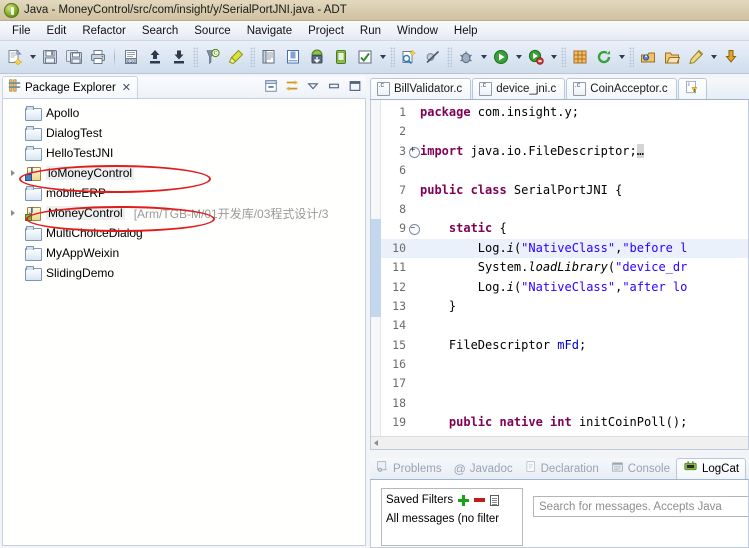 This screenshot has width=749, height=548. Describe the element at coordinates (326, 31) in the screenshot. I see `menu-project: Project` at that location.